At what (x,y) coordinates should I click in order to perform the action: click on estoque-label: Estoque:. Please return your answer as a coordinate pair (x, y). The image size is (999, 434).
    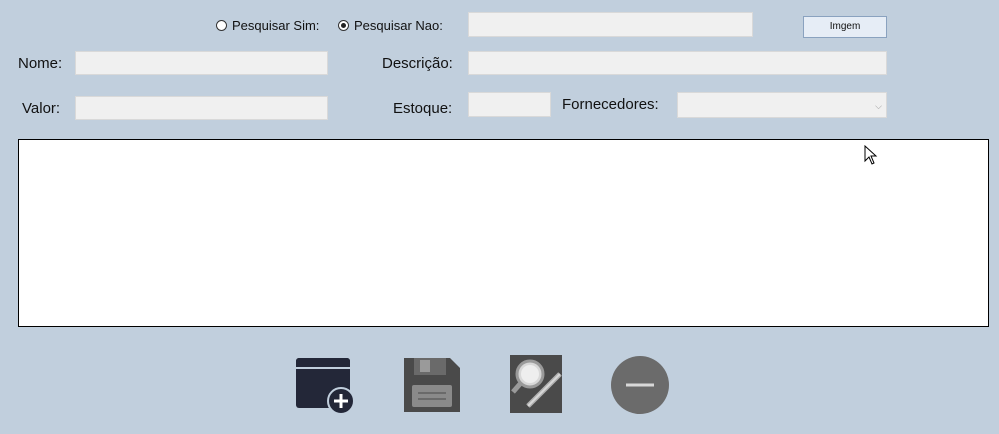
    Looking at the image, I should click on (423, 108).